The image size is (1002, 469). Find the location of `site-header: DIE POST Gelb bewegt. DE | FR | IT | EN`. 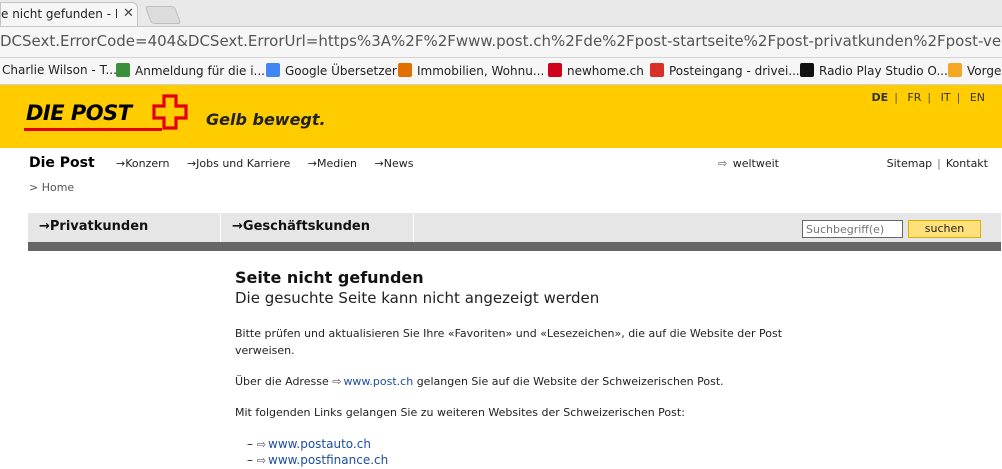

site-header: DIE POST Gelb bewegt. DE | FR | IT | EN is located at coordinates (501, 116).